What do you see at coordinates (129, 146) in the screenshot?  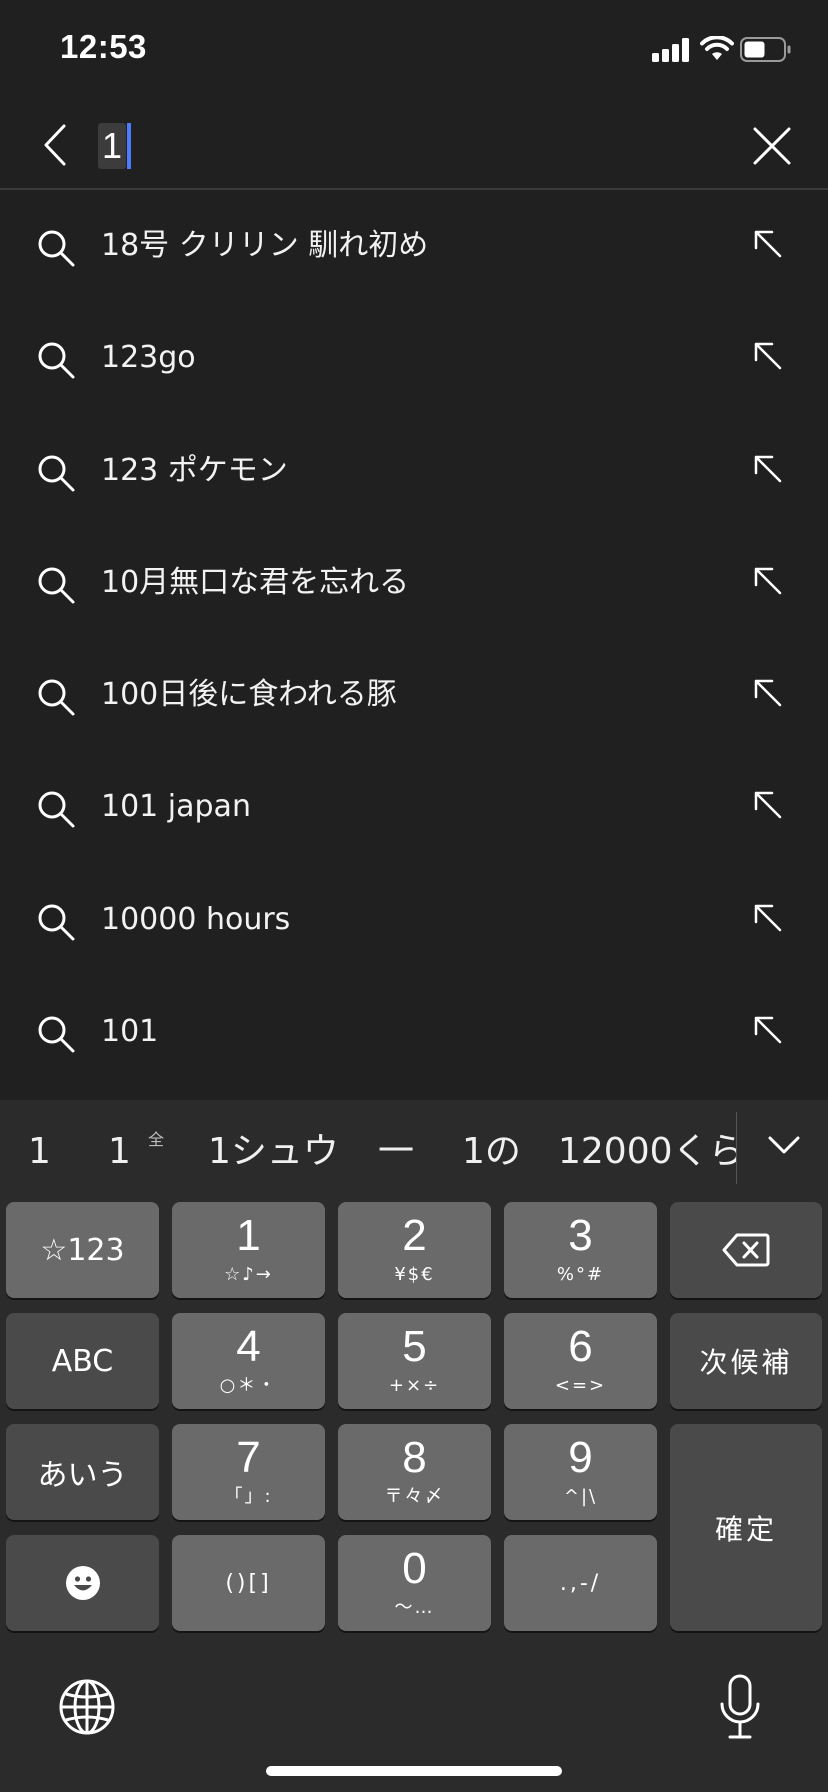 I see `text-caret` at bounding box center [129, 146].